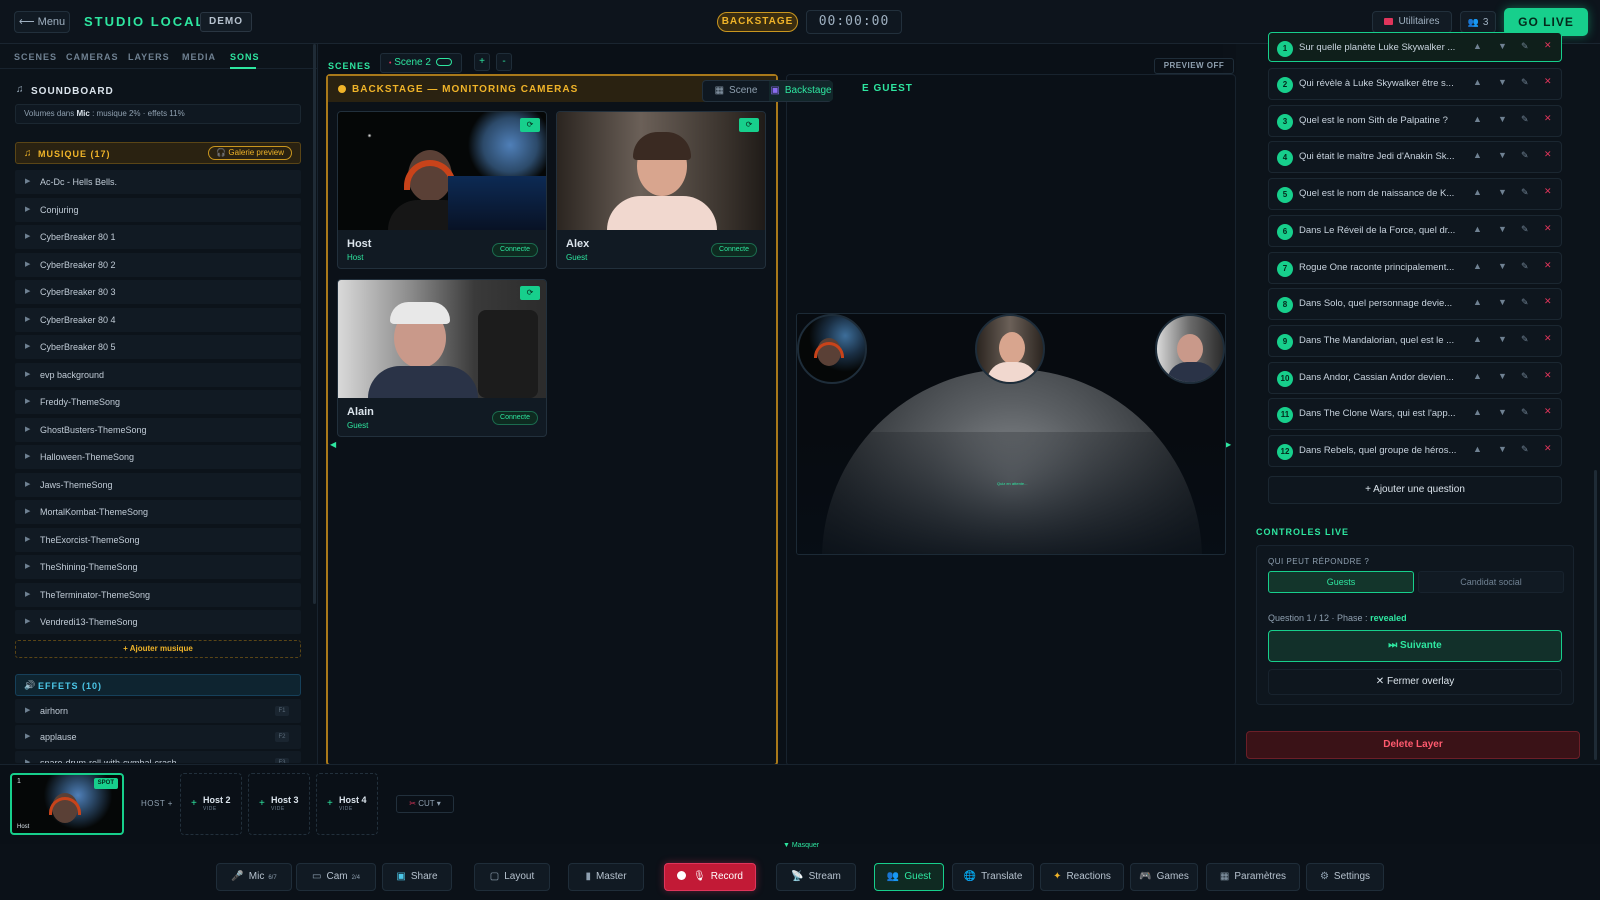 This screenshot has height=900, width=1600. I want to click on right-scrollbar, so click(1595, 615).